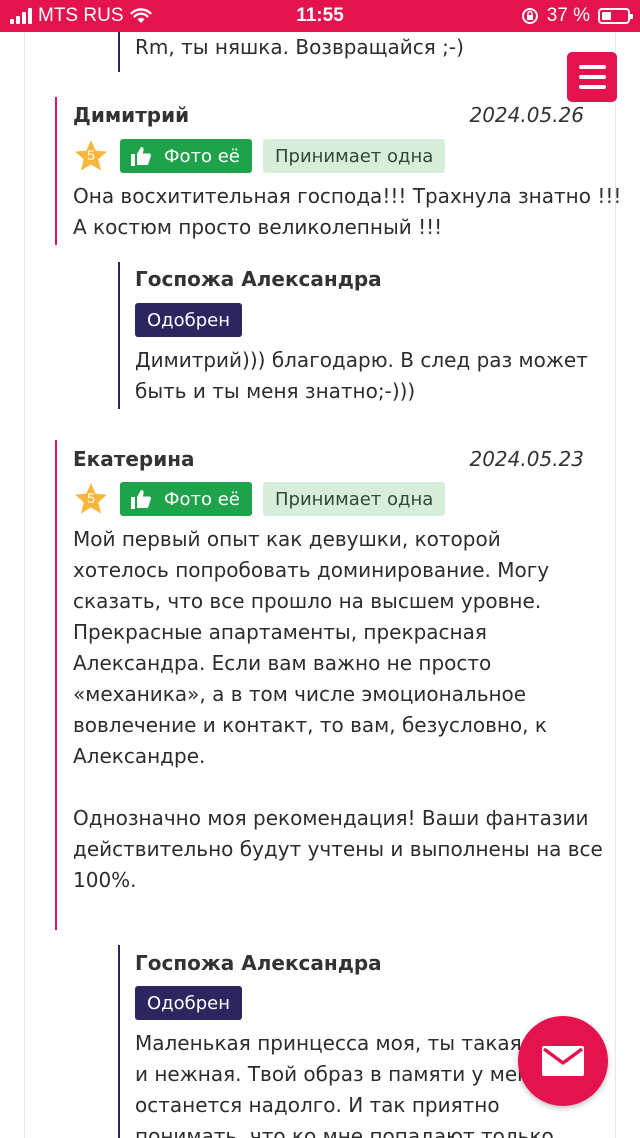 This screenshot has height=1138, width=640. I want to click on contact-mail-button, so click(563, 1061).